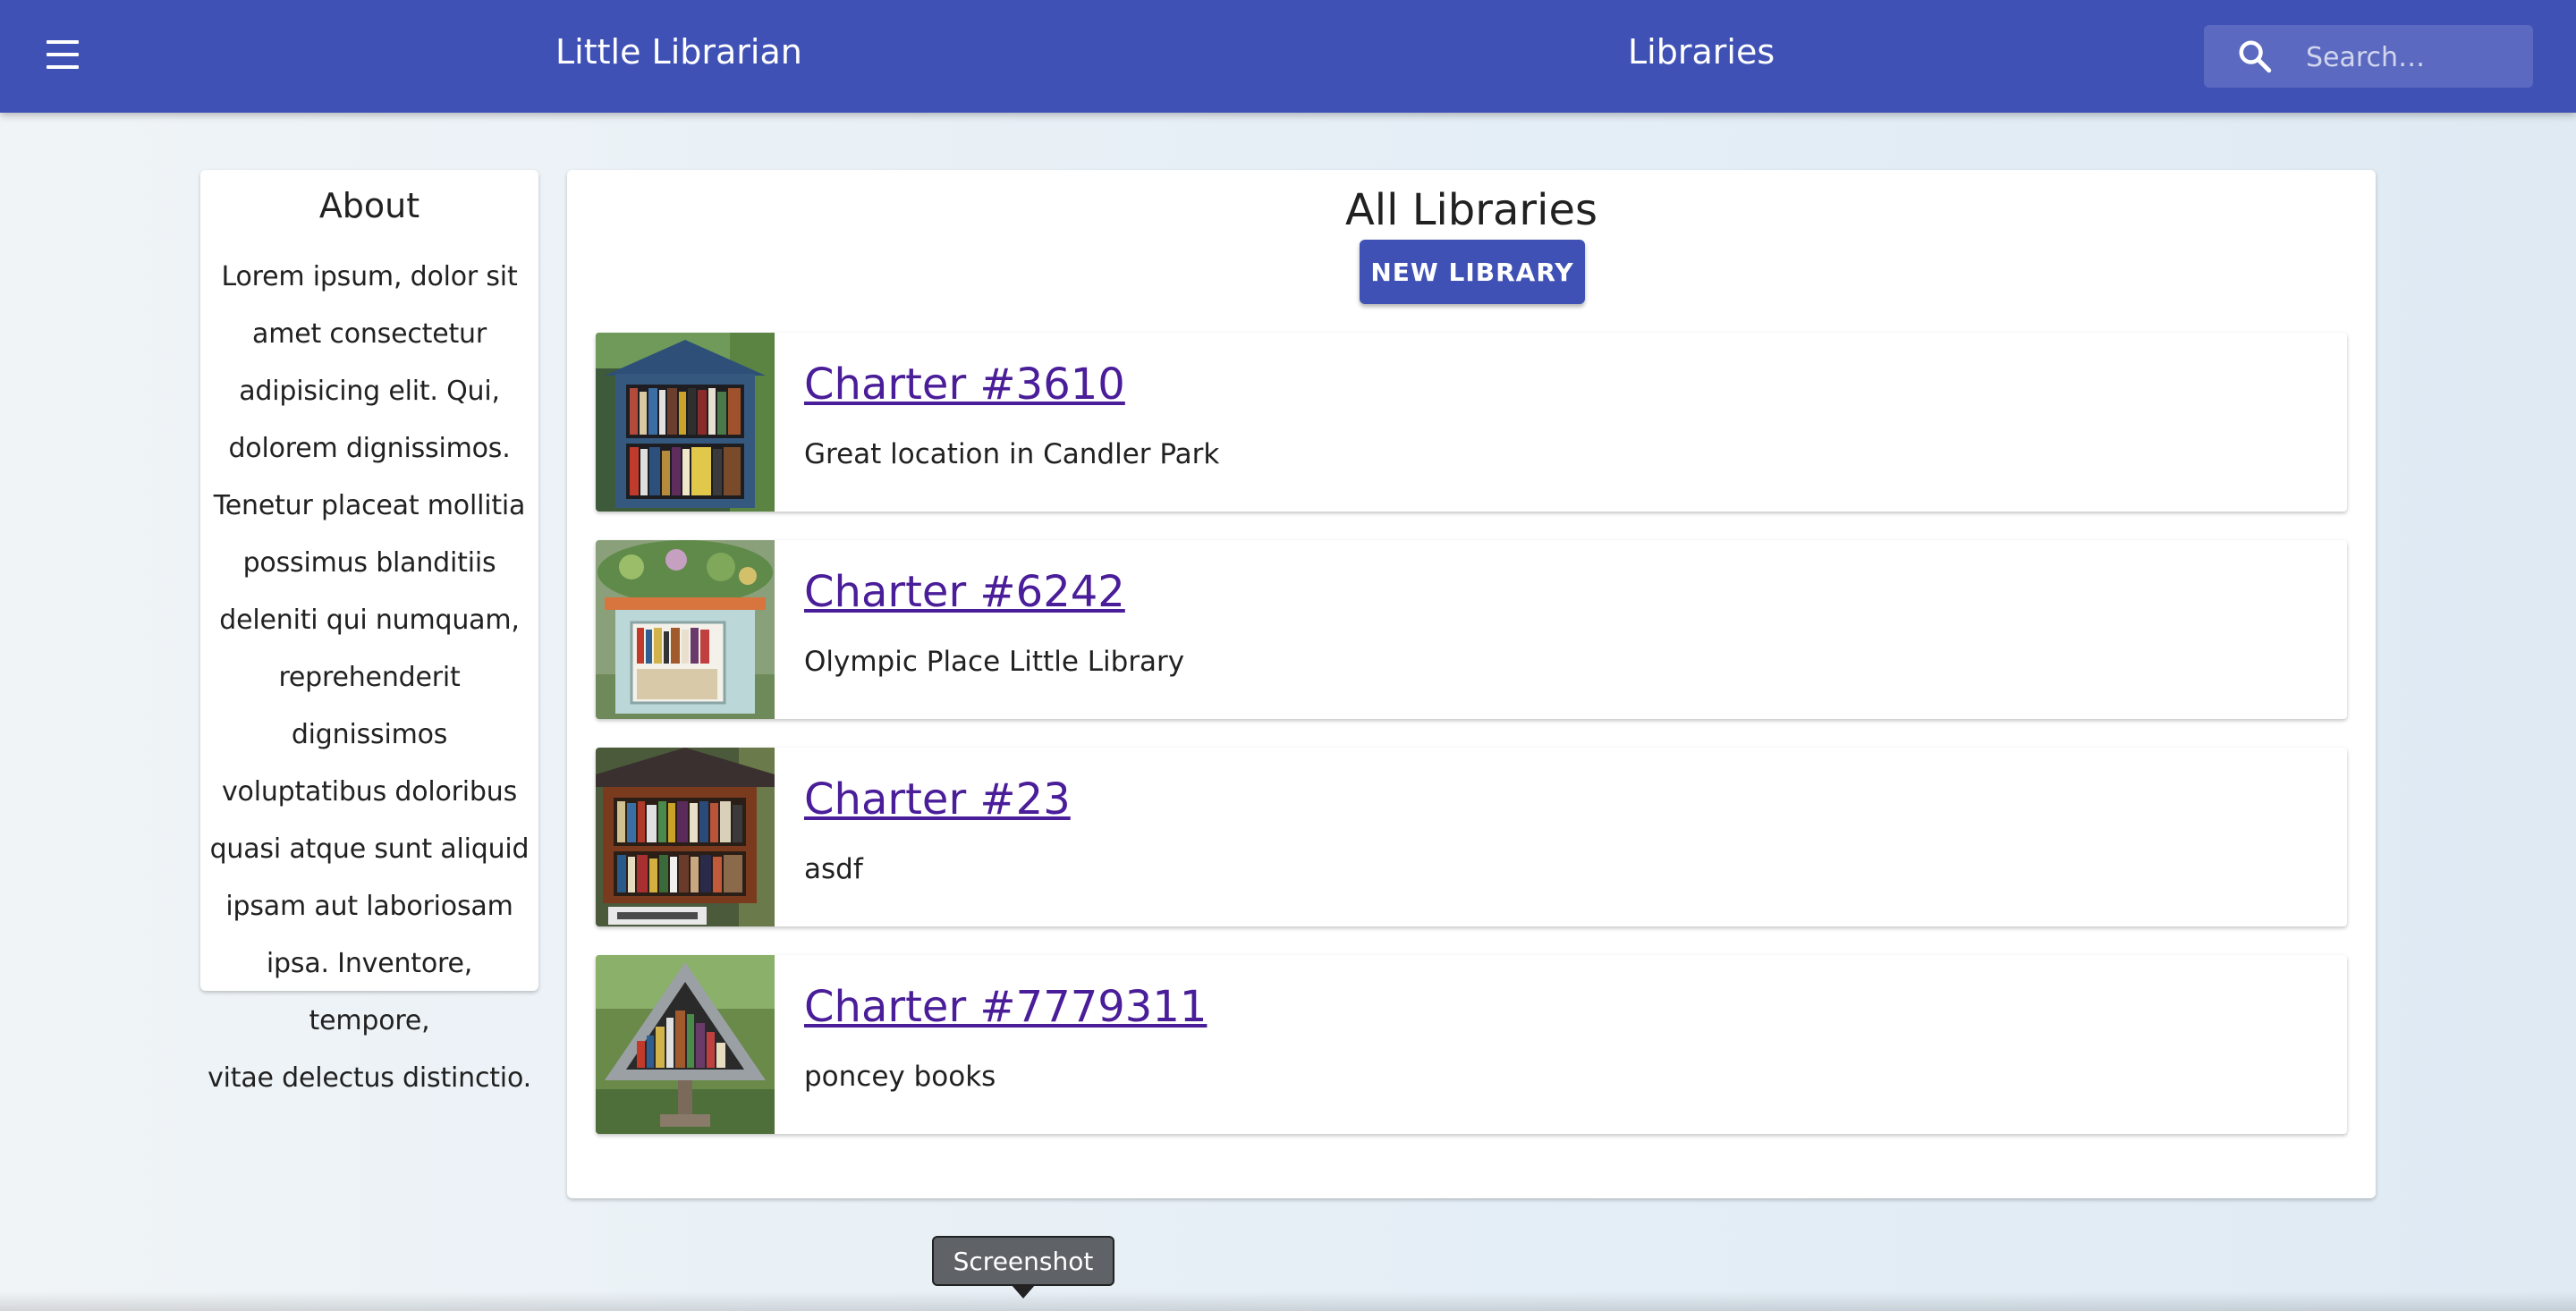  I want to click on about-line: possimus blanditiis, so click(369, 563).